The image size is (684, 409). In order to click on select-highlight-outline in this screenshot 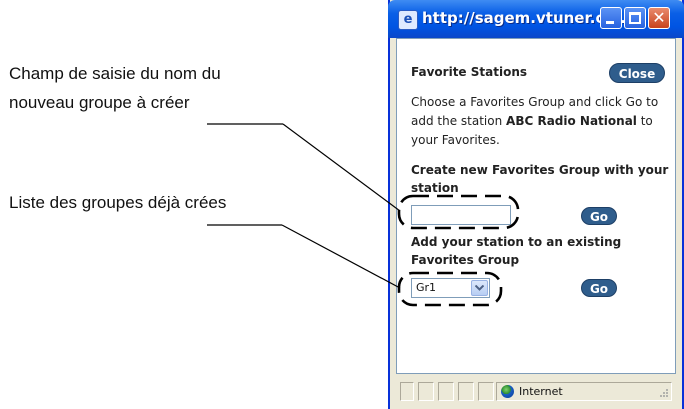, I will do `click(450, 289)`.